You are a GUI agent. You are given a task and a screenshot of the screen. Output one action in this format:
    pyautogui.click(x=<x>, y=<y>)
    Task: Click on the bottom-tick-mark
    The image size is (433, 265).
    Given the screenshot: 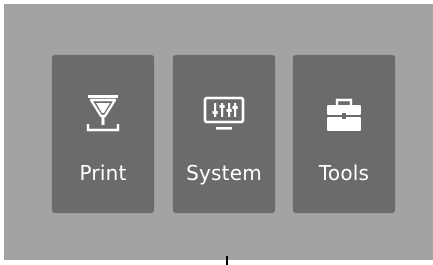 What is the action you would take?
    pyautogui.click(x=227, y=260)
    